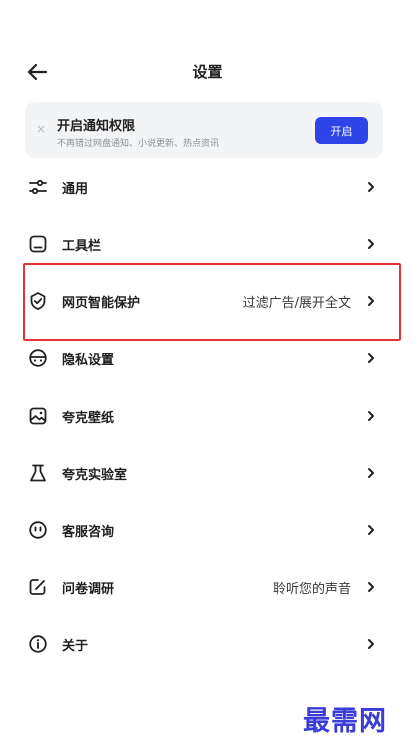  I want to click on settings-item-about: 关于, so click(207, 644).